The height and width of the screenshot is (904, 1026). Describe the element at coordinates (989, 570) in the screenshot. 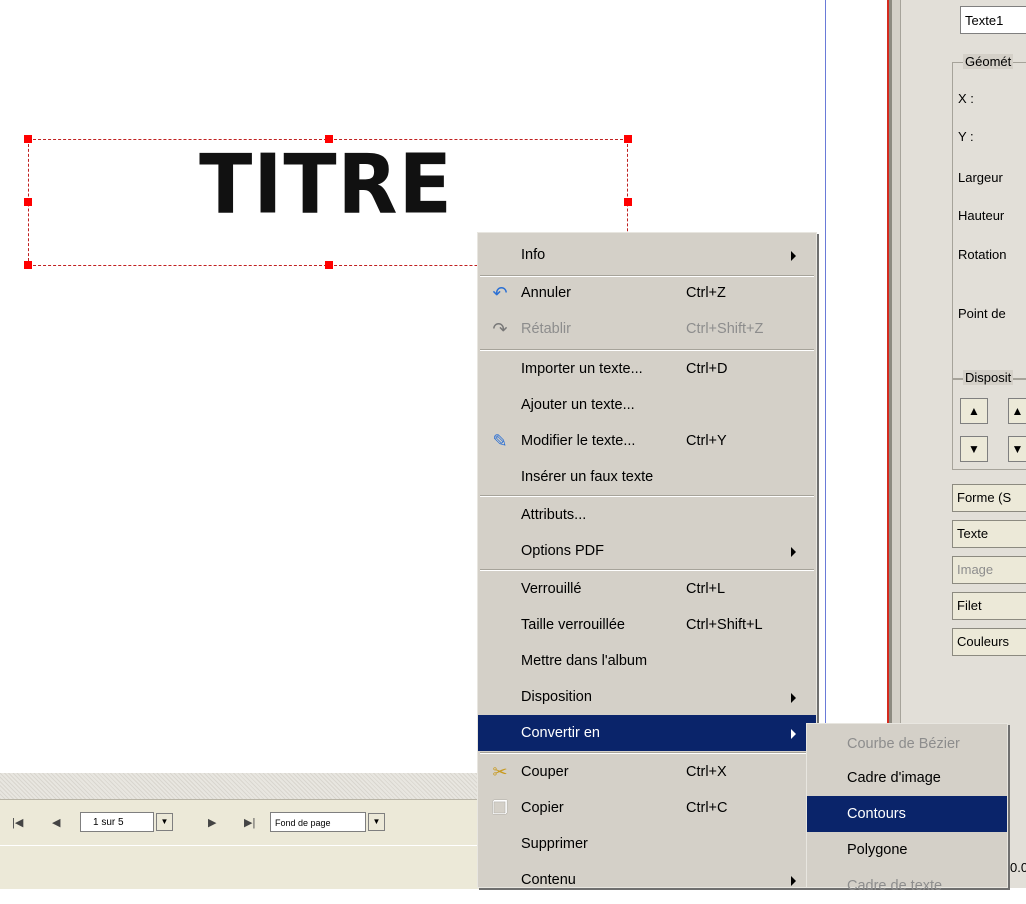

I see `tab-image: Image` at that location.